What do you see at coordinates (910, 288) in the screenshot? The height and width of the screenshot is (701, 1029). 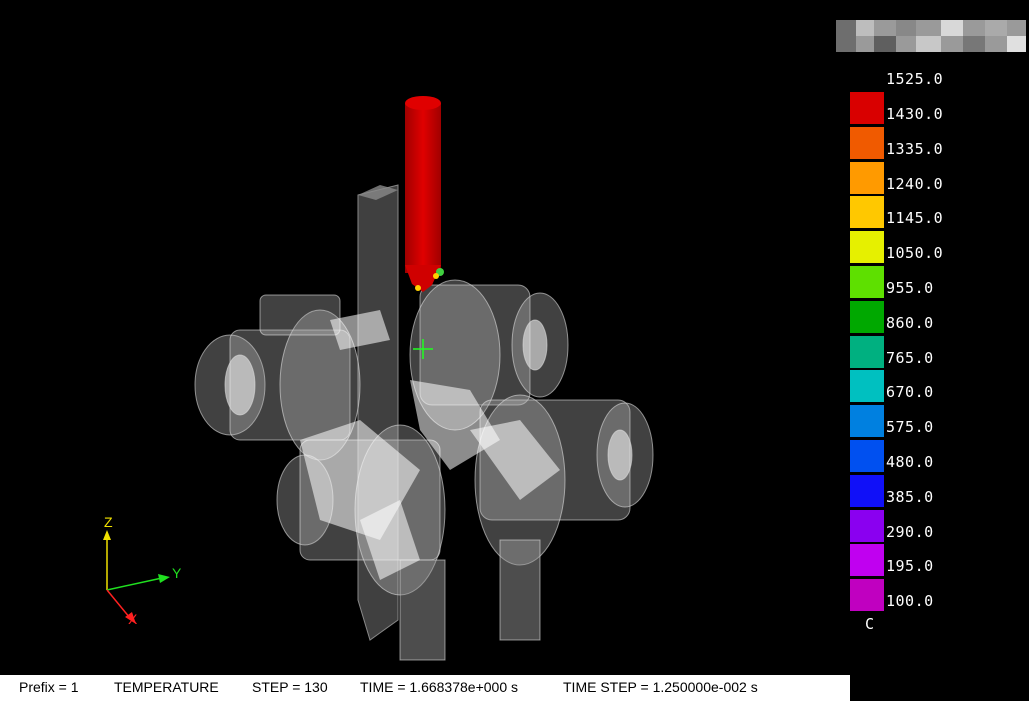 I see `legend-value-label: 955.0` at bounding box center [910, 288].